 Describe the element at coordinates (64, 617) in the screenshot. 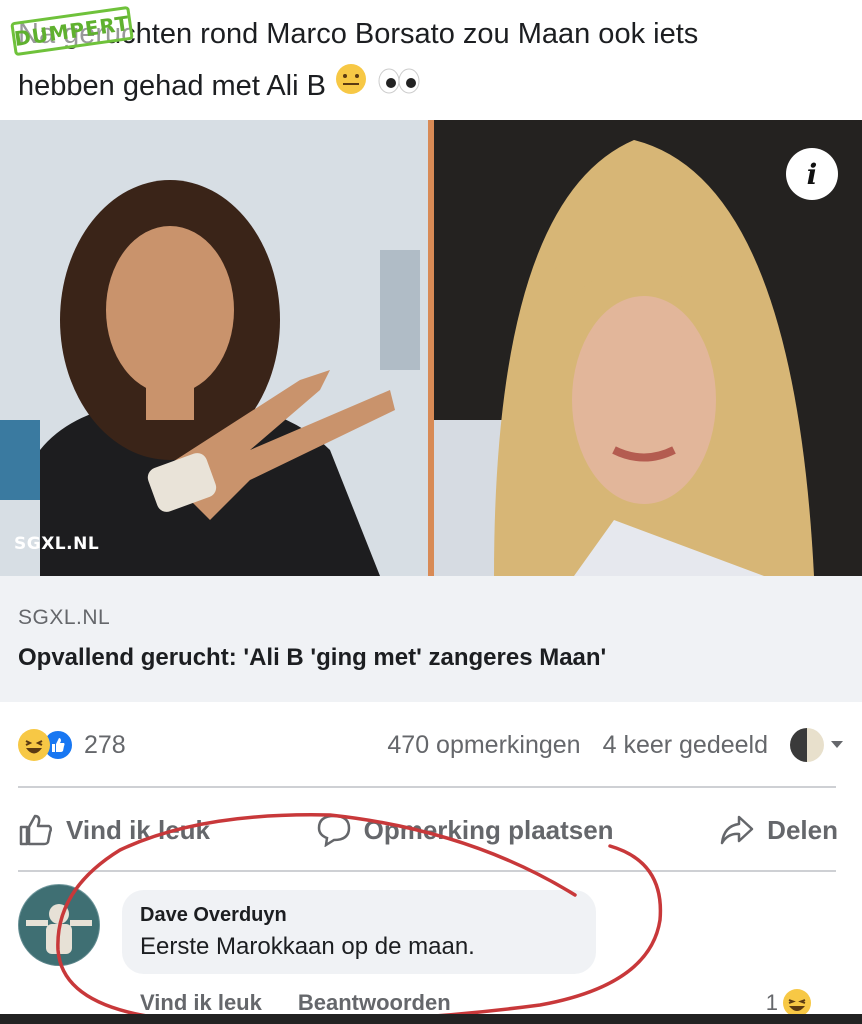

I see `link-domain: SGXL.NL` at that location.